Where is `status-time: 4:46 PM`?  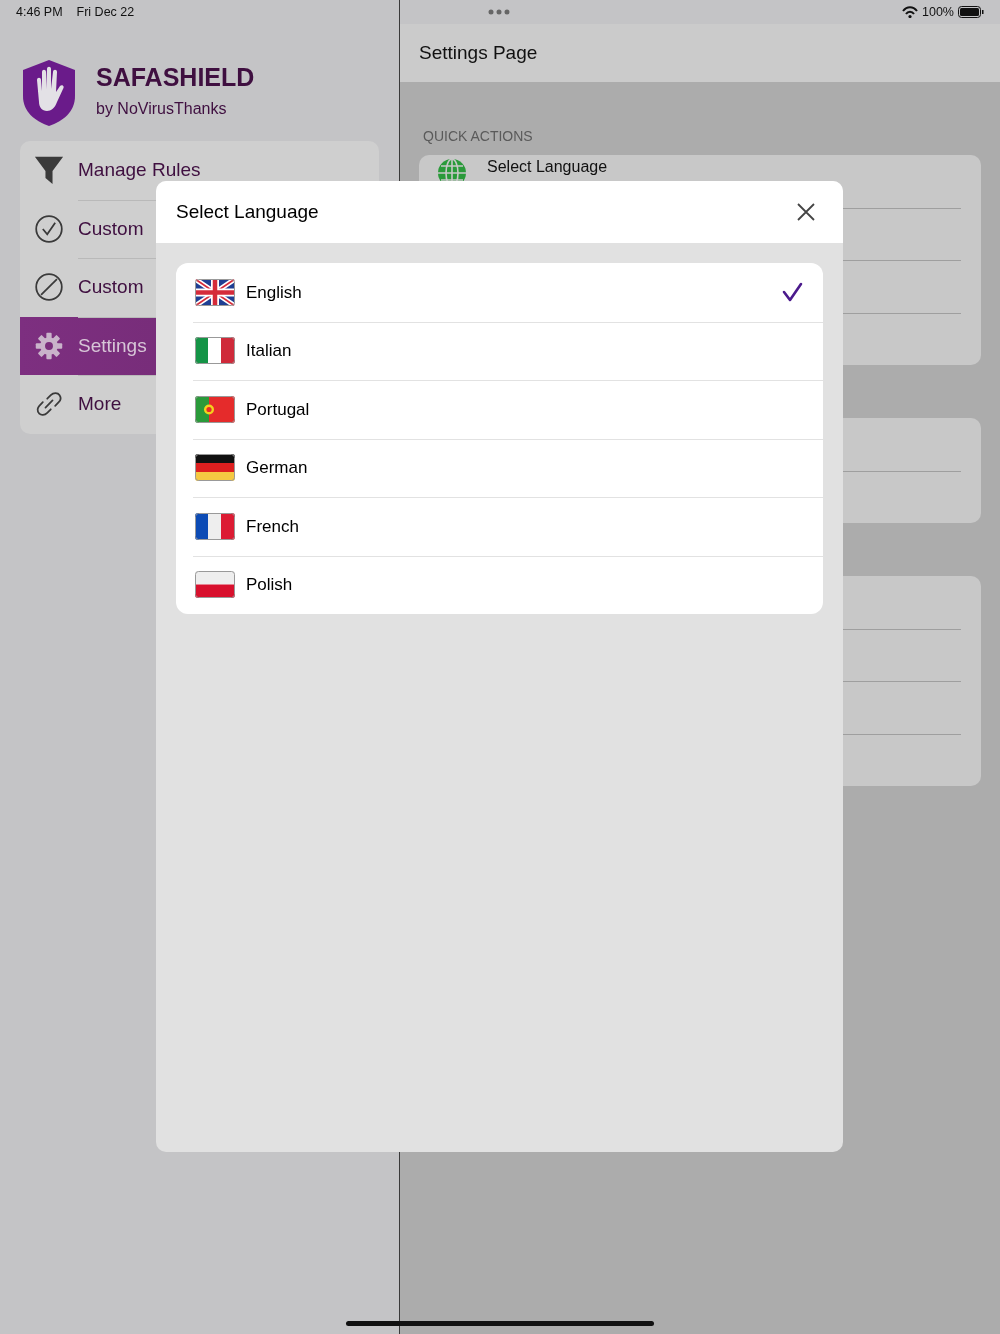 status-time: 4:46 PM is located at coordinates (39, 12).